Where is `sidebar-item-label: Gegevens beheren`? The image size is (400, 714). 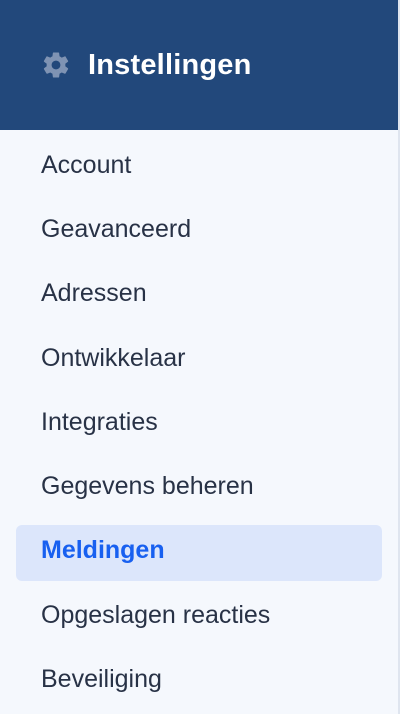
sidebar-item-label: Gegevens beheren is located at coordinates (147, 486).